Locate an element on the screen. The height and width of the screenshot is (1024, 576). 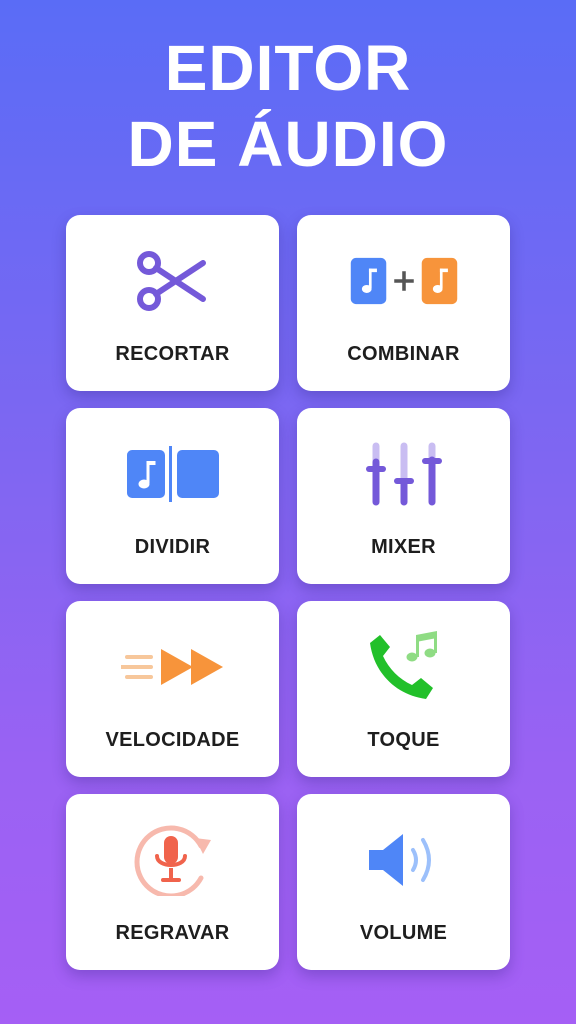
fast-forward-icon is located at coordinates (173, 667).